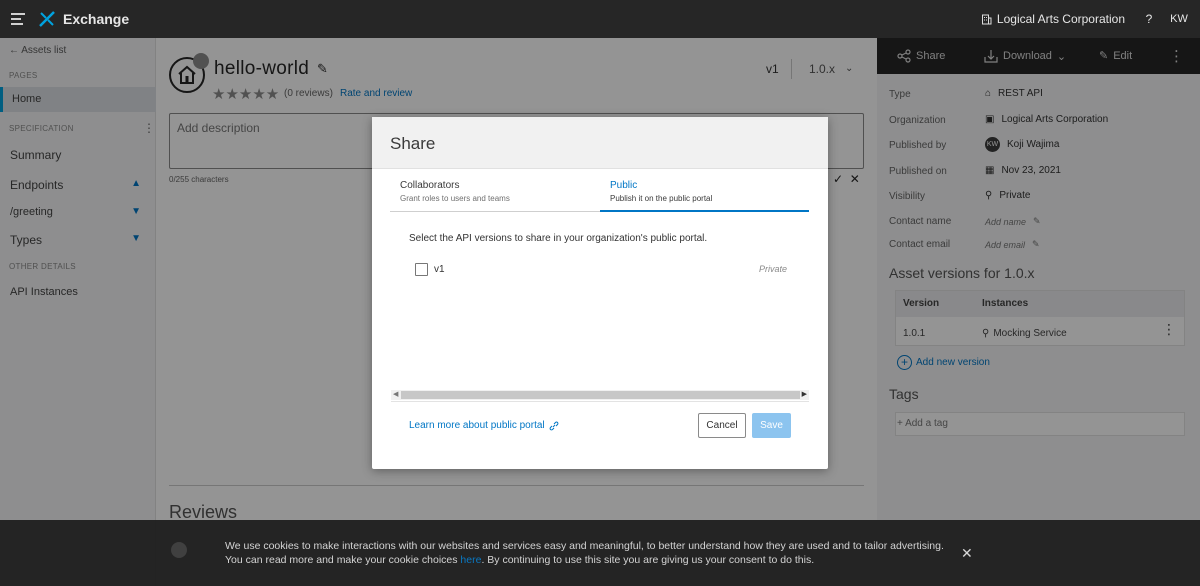 The image size is (1200, 586). What do you see at coordinates (395, 395) in the screenshot?
I see `scroll-left-icon: ◀` at bounding box center [395, 395].